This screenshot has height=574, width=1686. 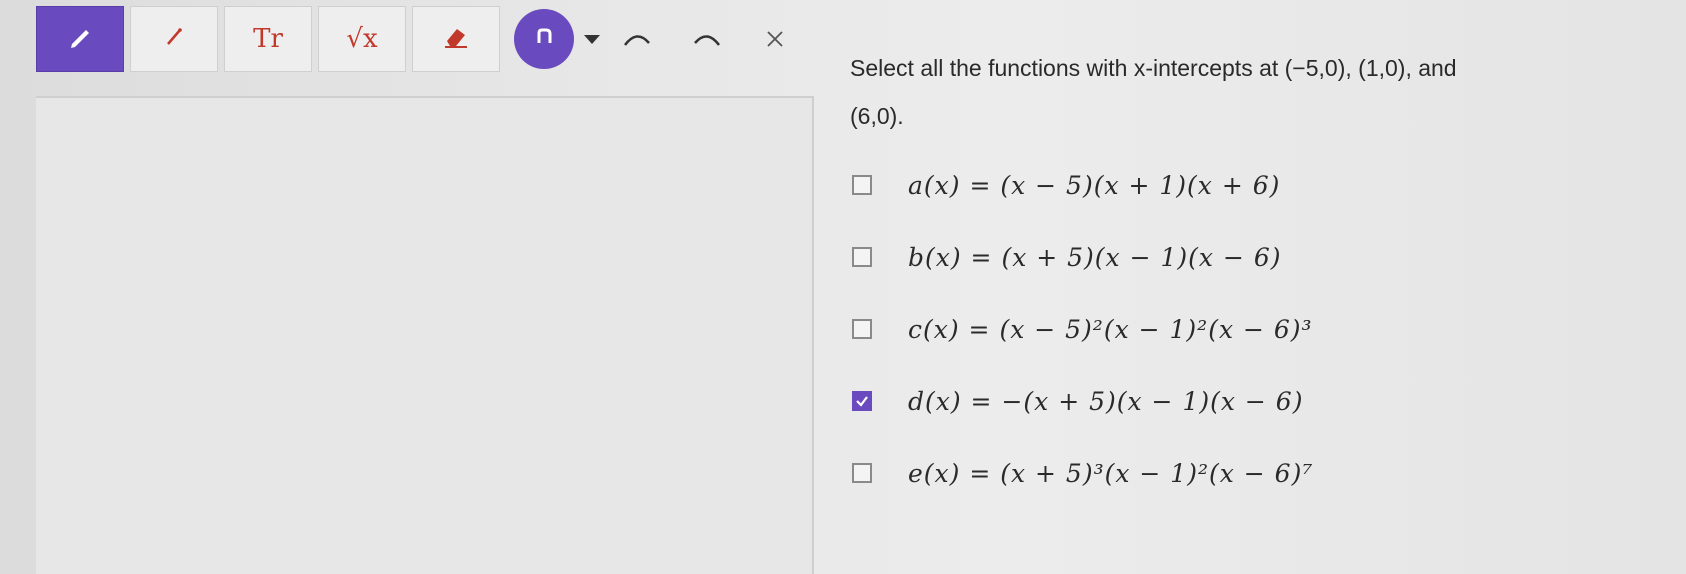 What do you see at coordinates (1106, 401) in the screenshot?
I see `option-label: d(x) = −(x + 5)(x − 1)(x − 6)` at bounding box center [1106, 401].